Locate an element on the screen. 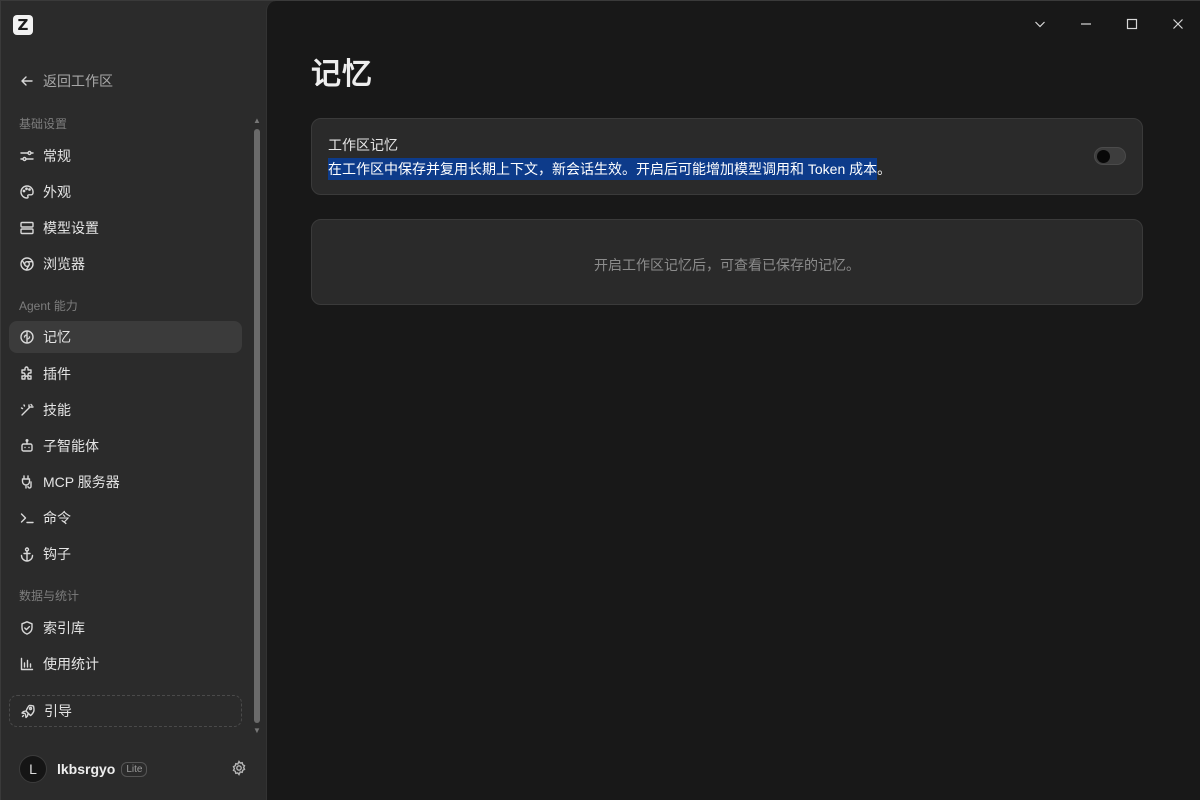 The width and height of the screenshot is (1200, 800). close-icon is located at coordinates (1177, 24).